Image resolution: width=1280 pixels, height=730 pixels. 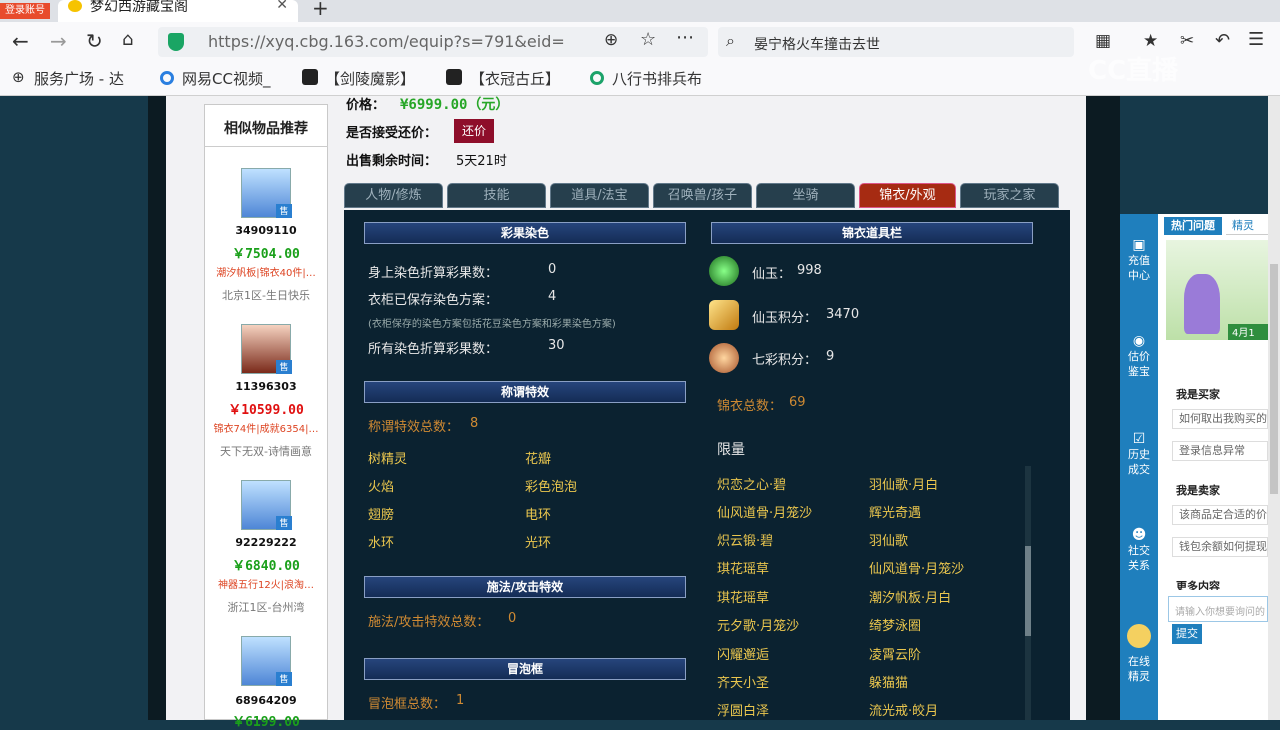 I want to click on xianyu-score-value: 3470, so click(x=843, y=314).